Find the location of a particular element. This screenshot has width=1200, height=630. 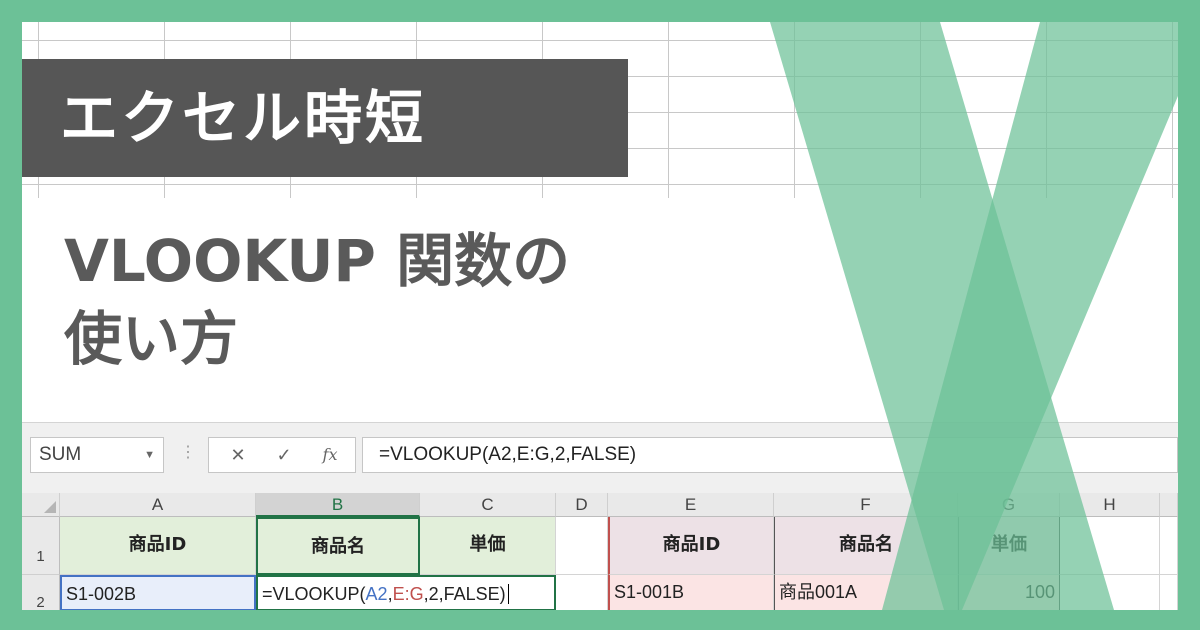

text-cursor is located at coordinates (508, 594).